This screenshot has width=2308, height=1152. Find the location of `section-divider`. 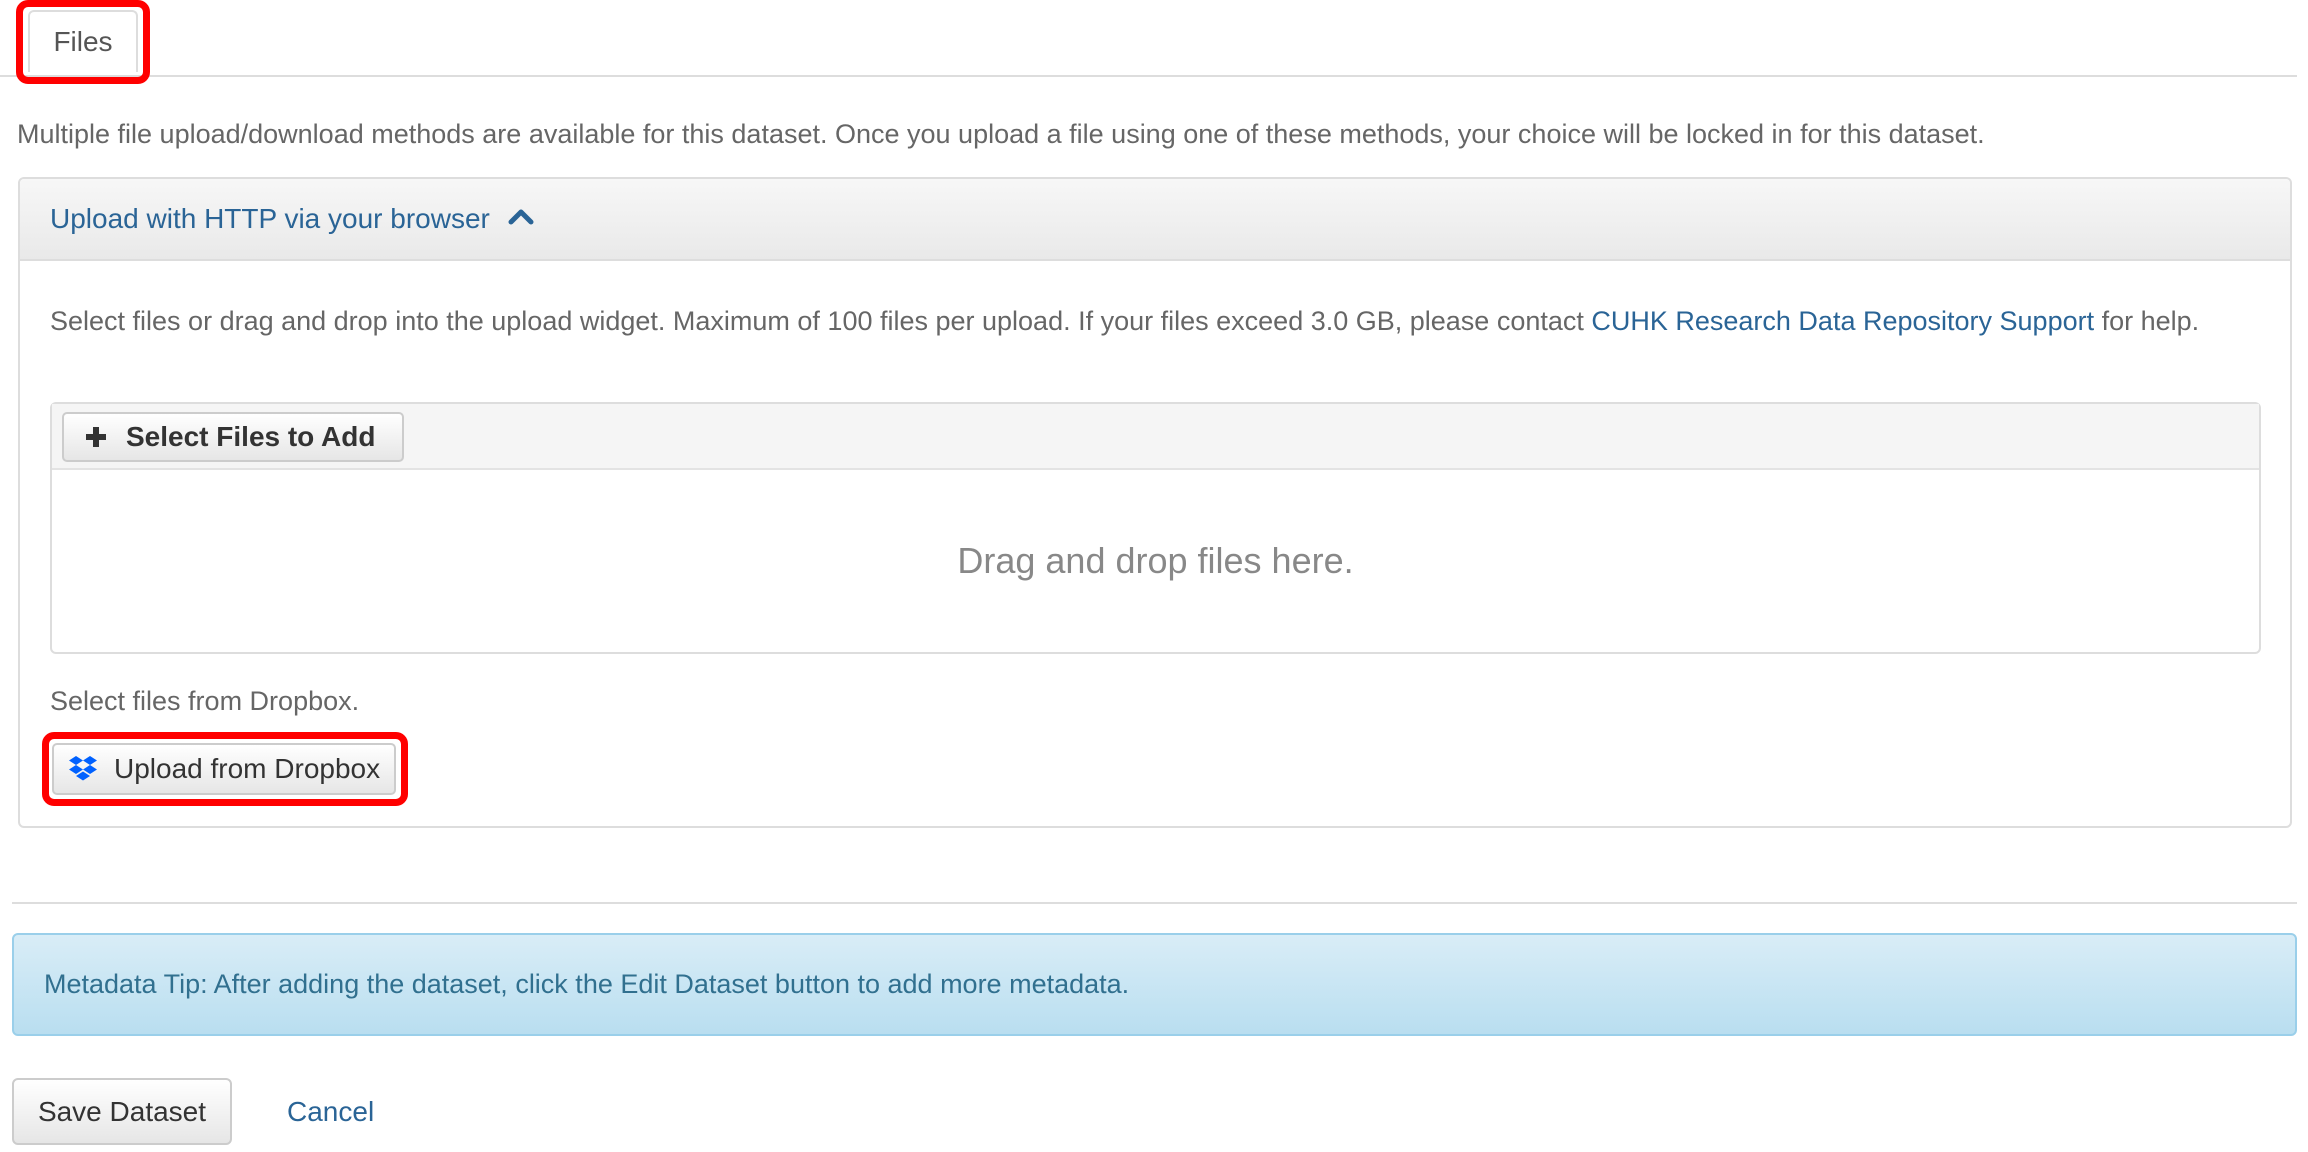

section-divider is located at coordinates (1154, 903).